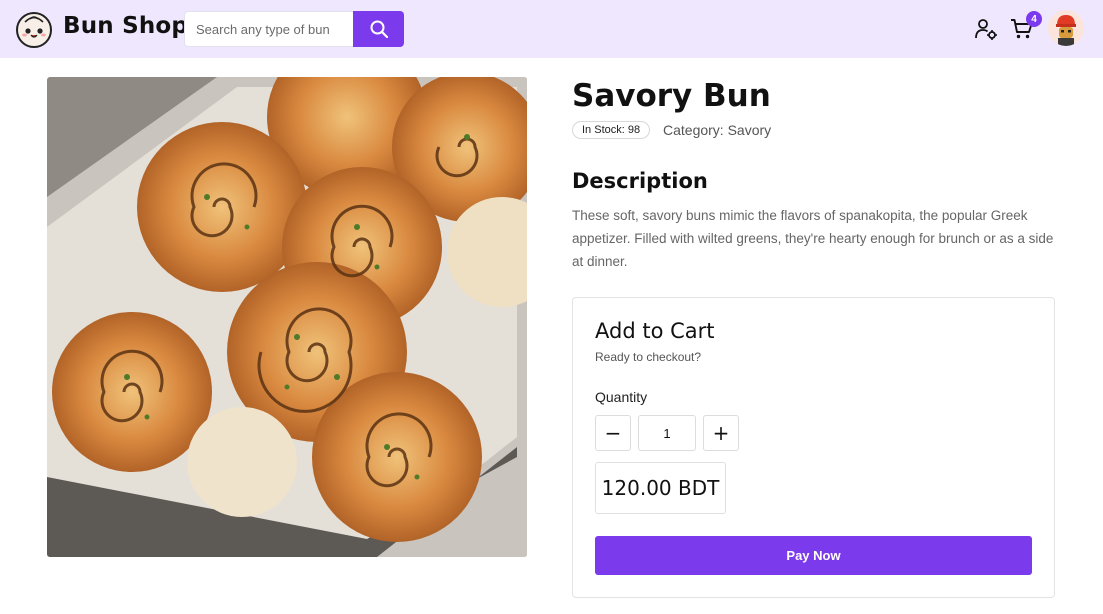 Image resolution: width=1103 pixels, height=614 pixels. Describe the element at coordinates (621, 397) in the screenshot. I see `quantity-label: Quantity` at that location.